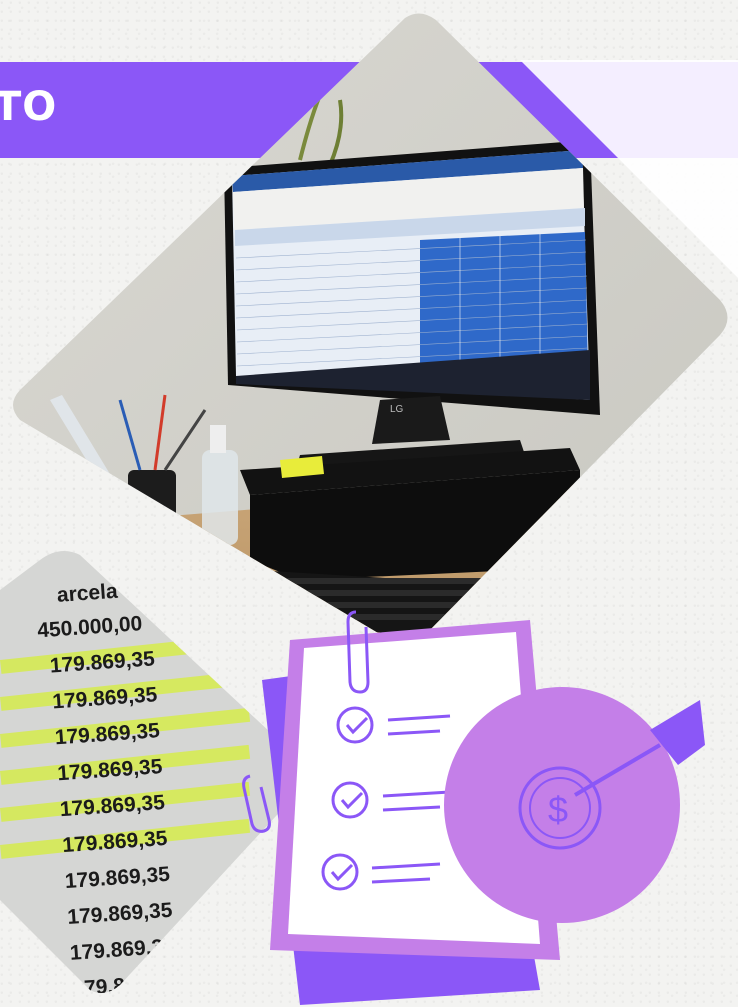 This screenshot has height=1007, width=738. What do you see at coordinates (558, 809) in the screenshot?
I see `dollar-icon: $` at bounding box center [558, 809].